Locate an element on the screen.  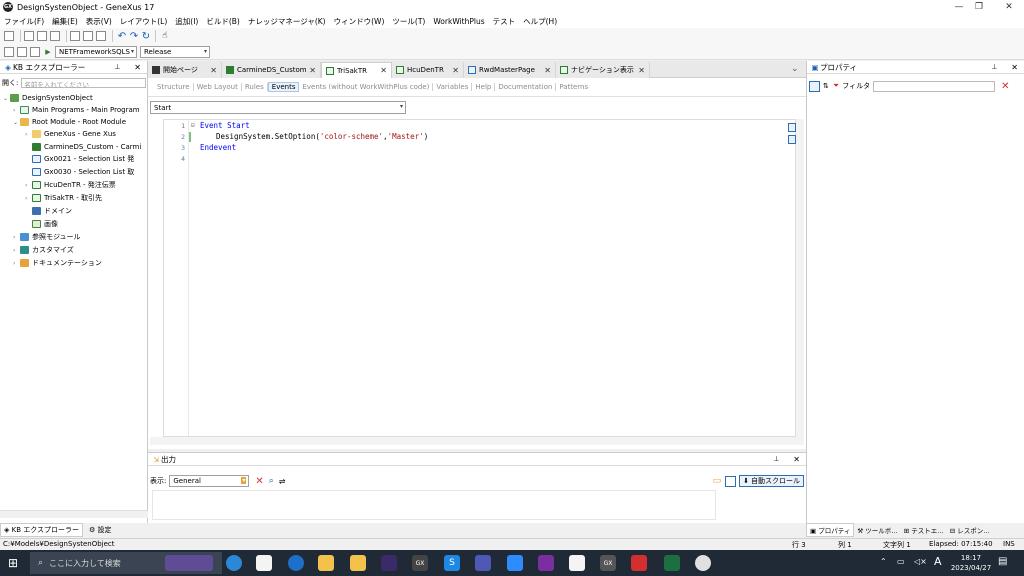
find-icon: ⌕ is located at coordinates (271, 481).